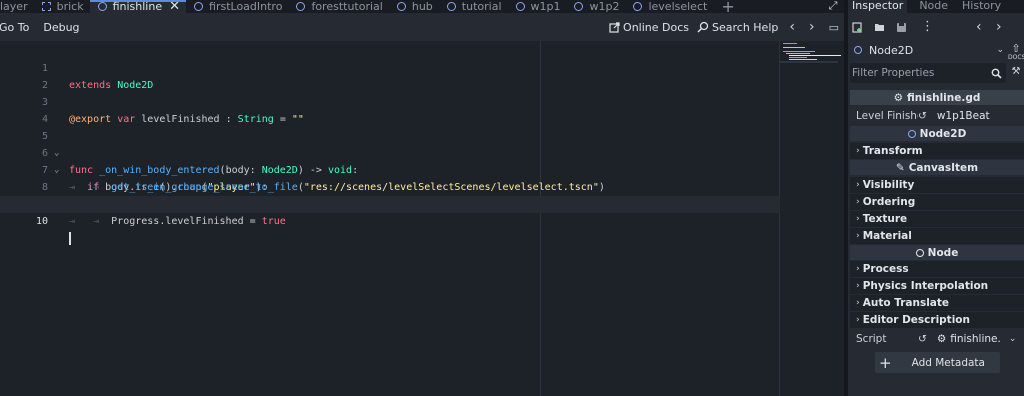 This screenshot has width=1024, height=396. I want to click on tab-label: brick, so click(70, 6).